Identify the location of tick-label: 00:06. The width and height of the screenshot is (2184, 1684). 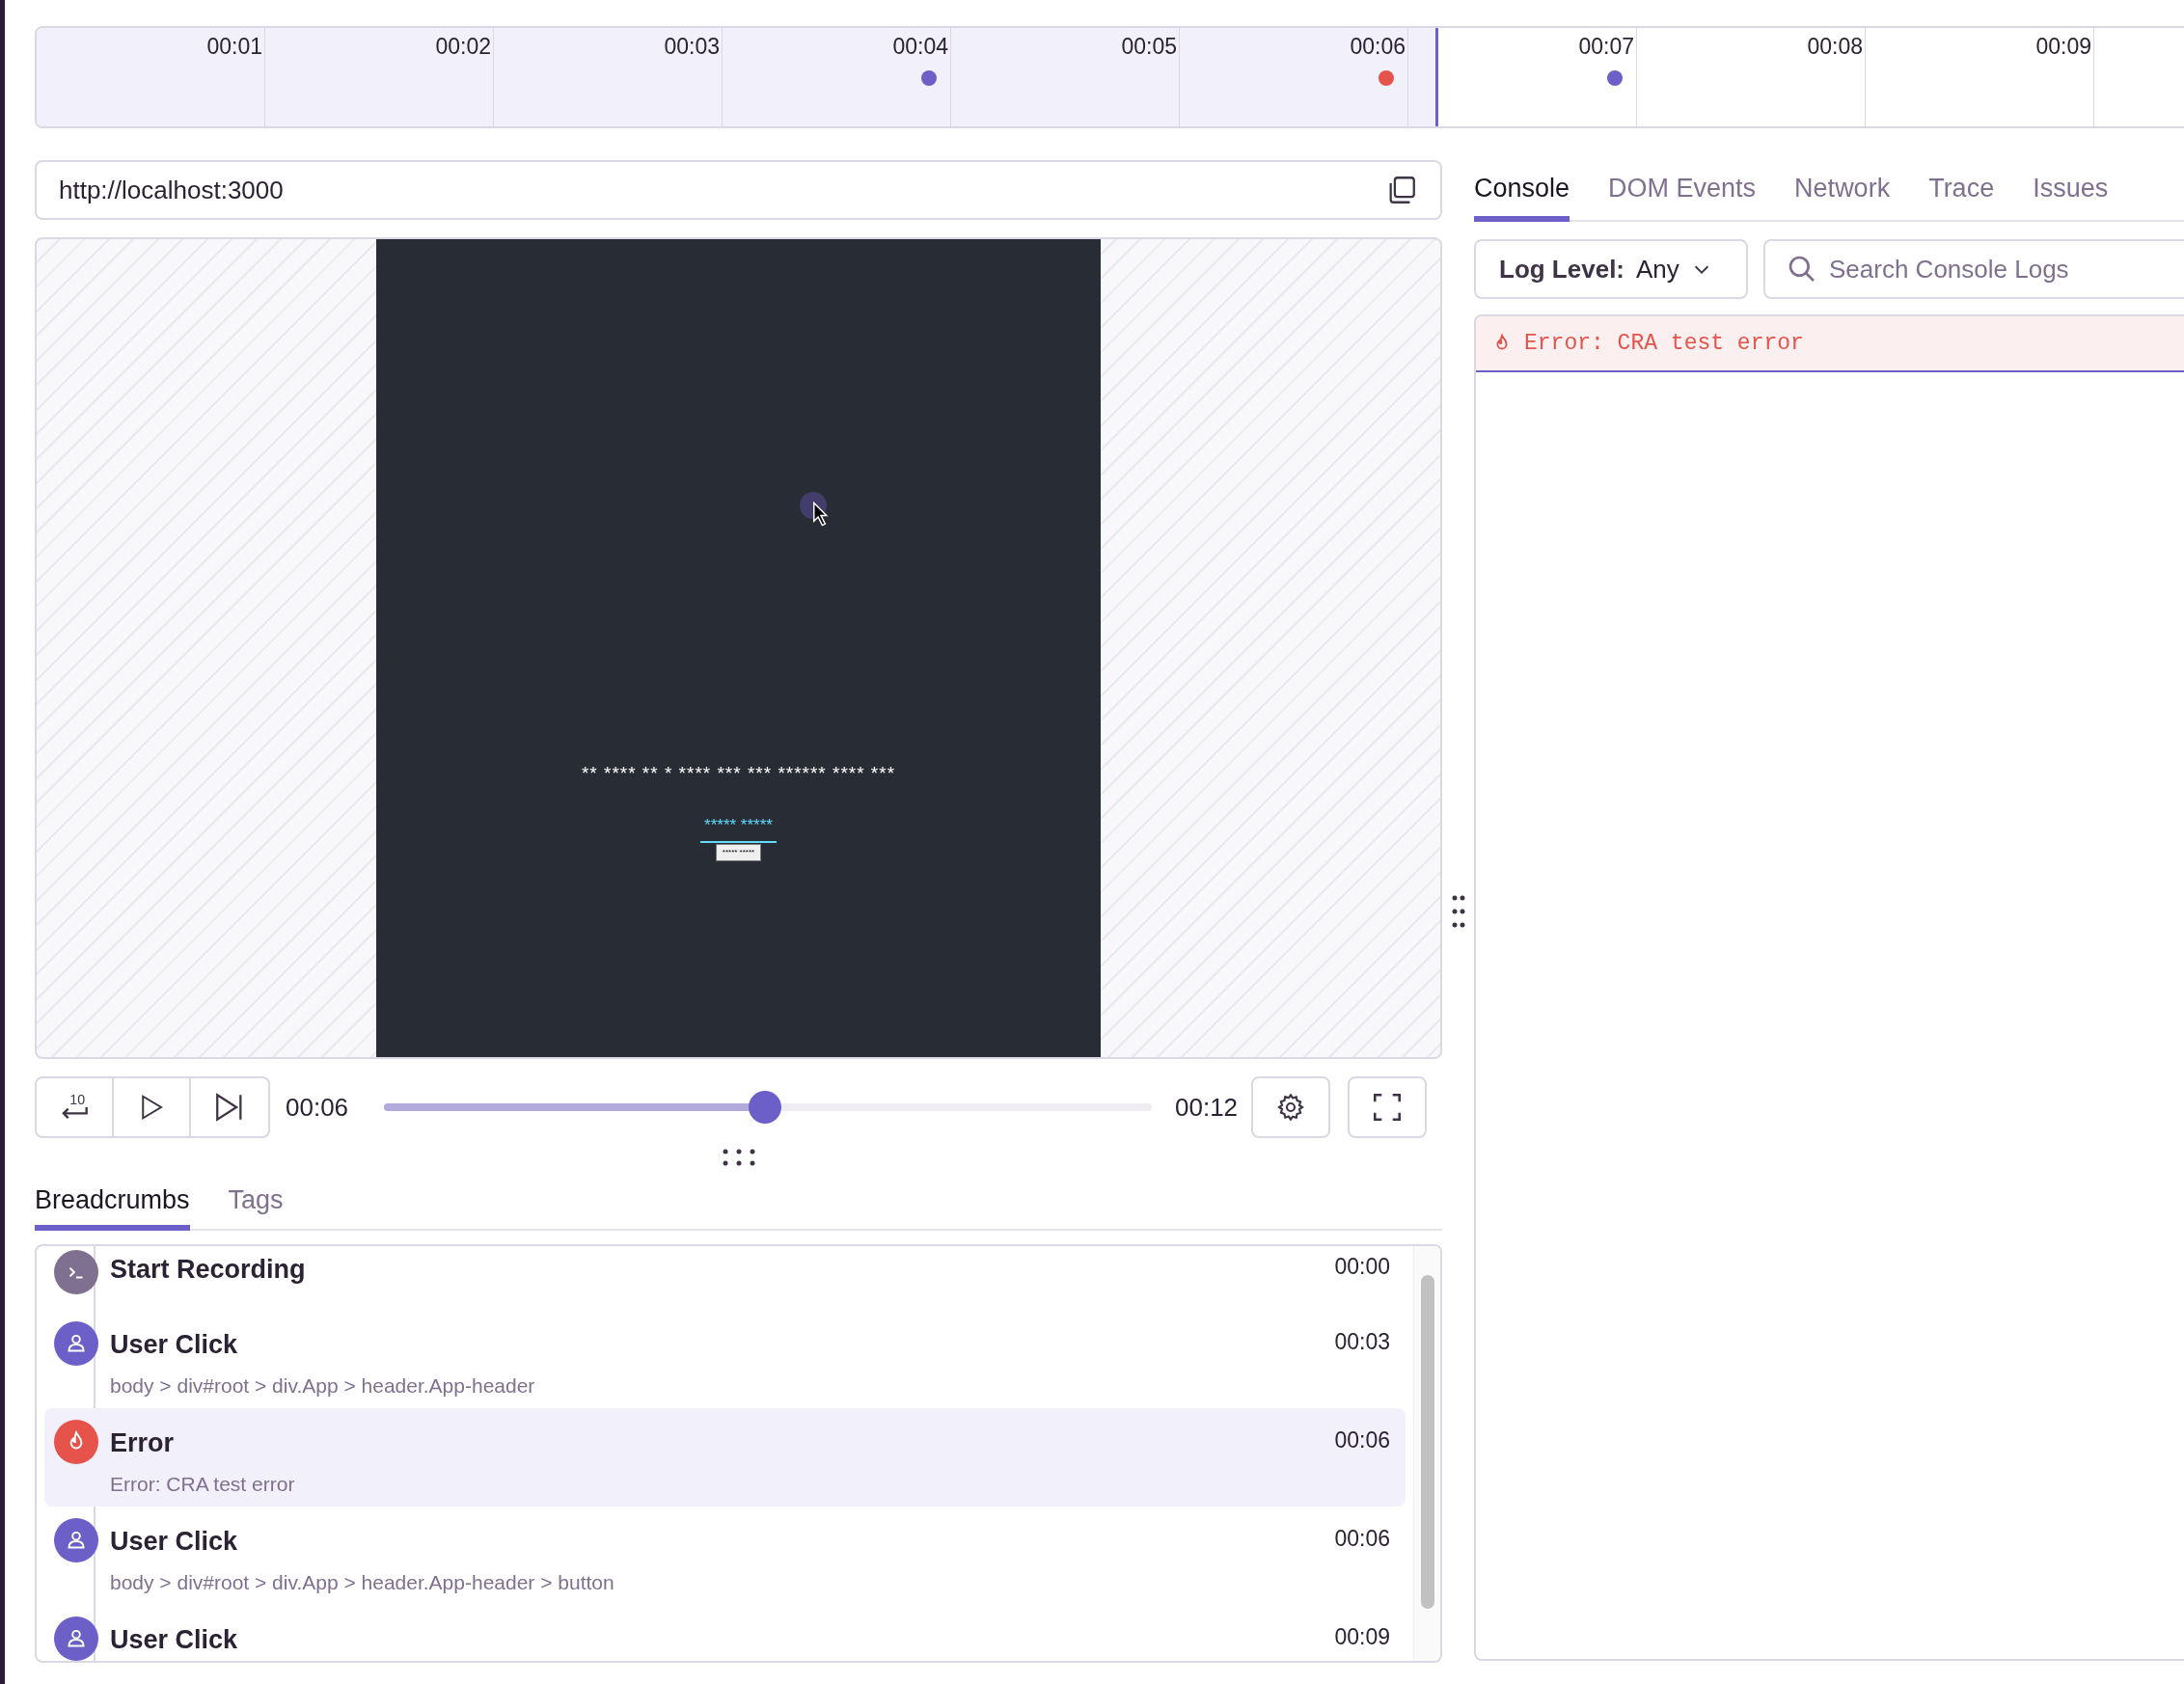
(1378, 47).